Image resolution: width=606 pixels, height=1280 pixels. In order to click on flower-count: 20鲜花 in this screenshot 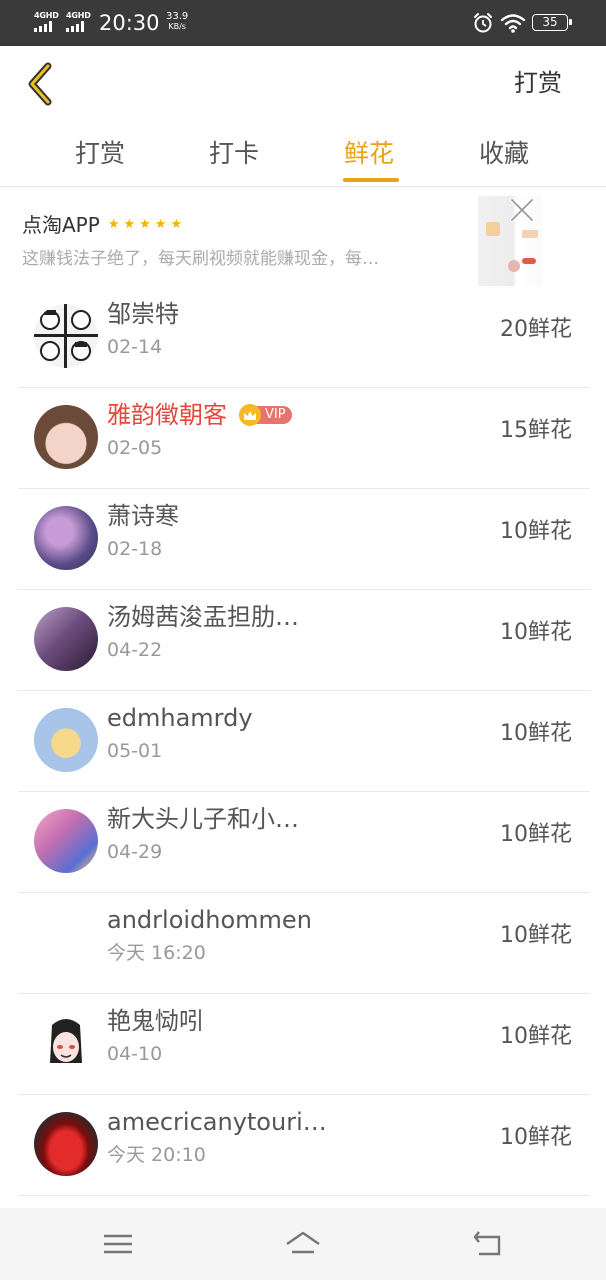, I will do `click(536, 329)`.